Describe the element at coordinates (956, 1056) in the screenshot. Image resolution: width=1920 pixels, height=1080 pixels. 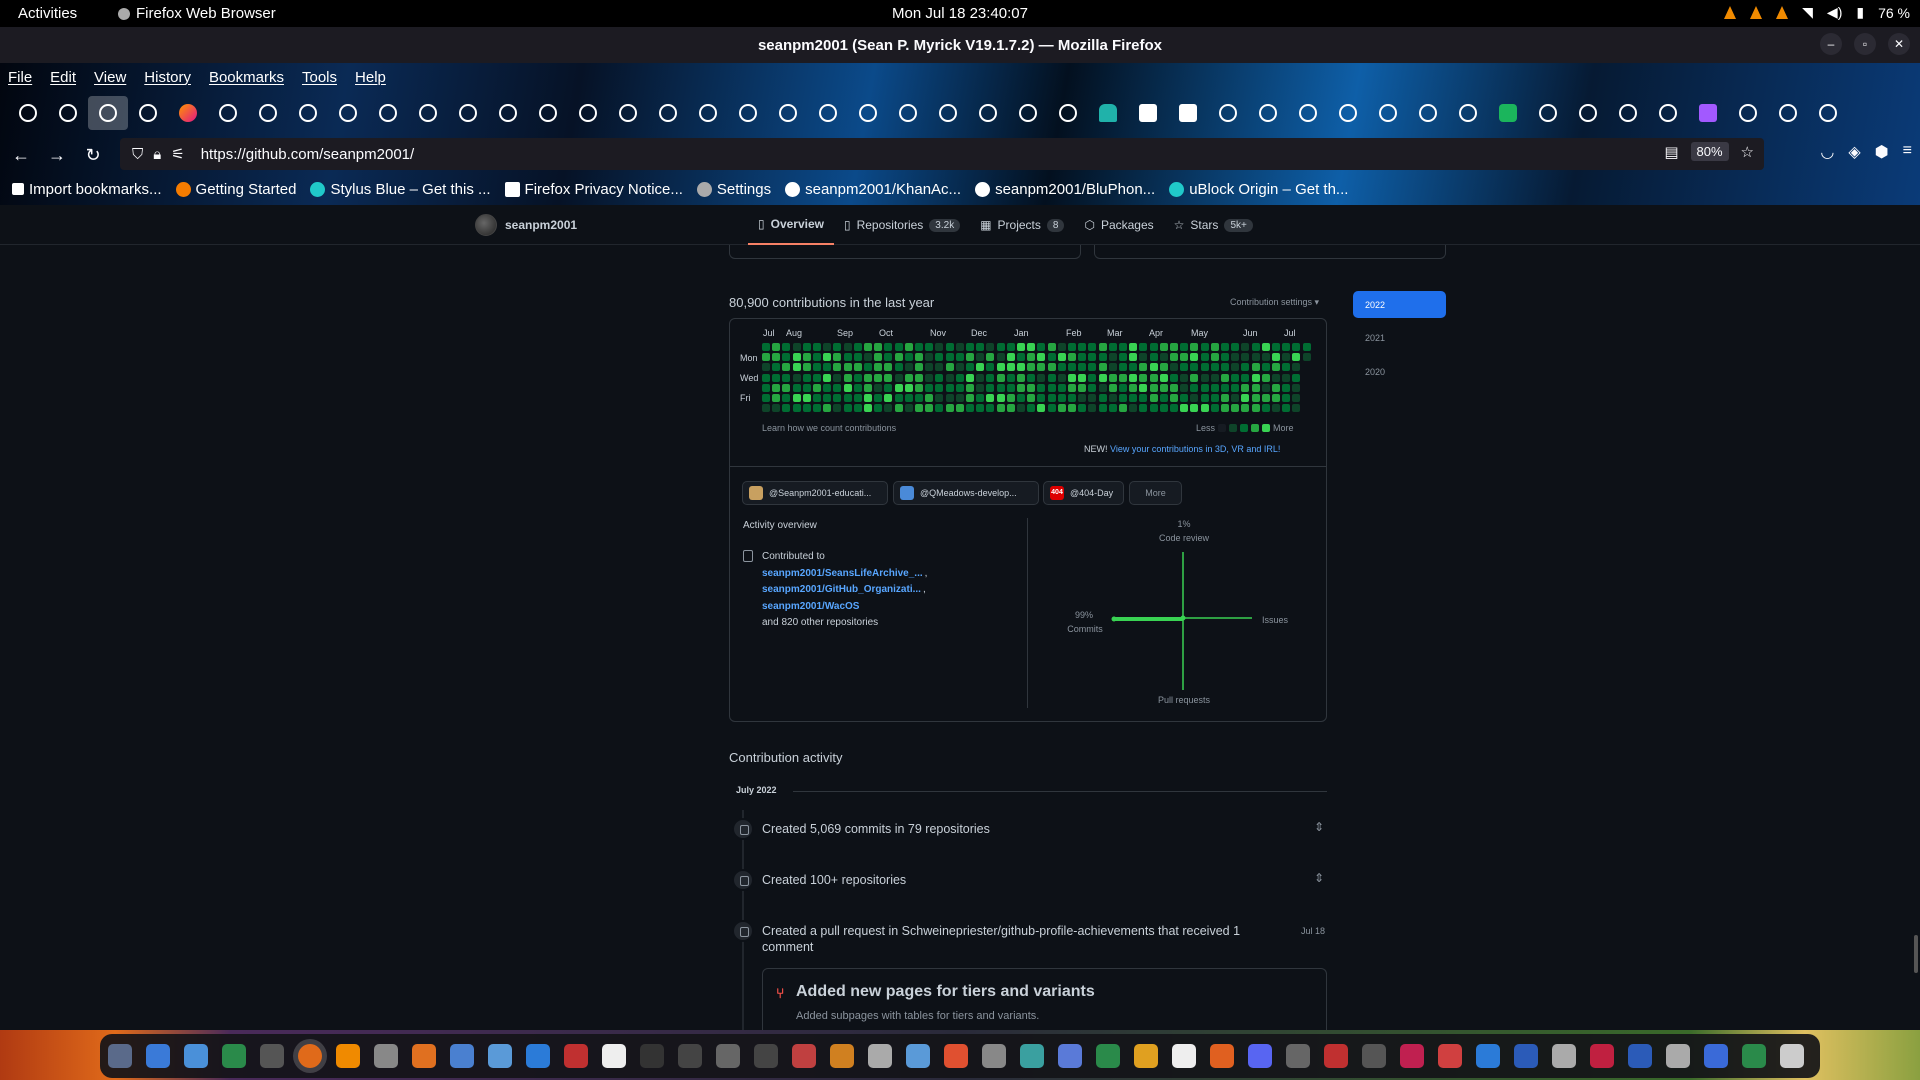
I see `chrome-icon` at that location.